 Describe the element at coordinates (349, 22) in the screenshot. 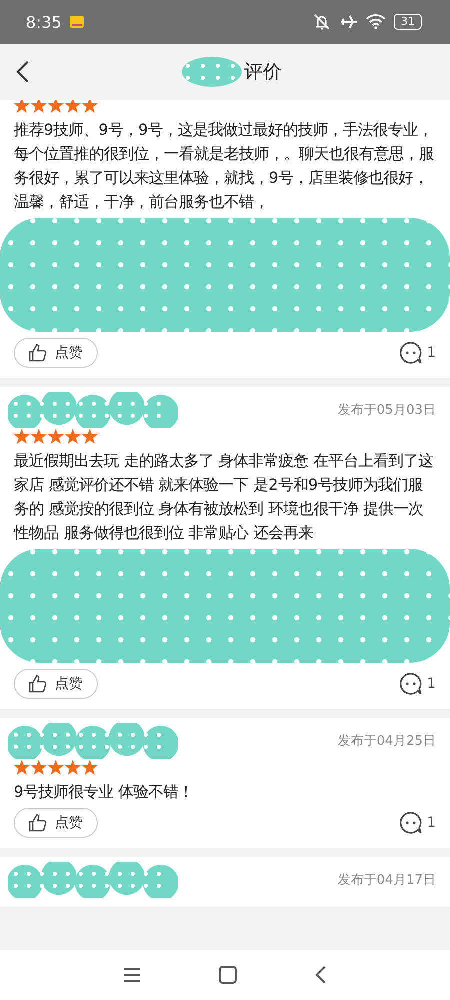

I see `airplane-icon` at that location.